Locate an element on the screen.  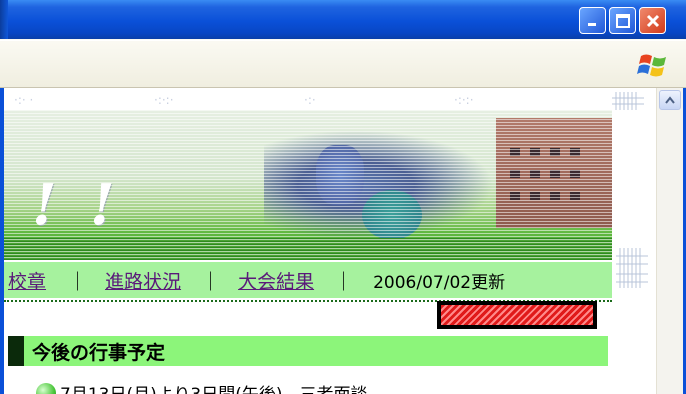
site-nav: 校章 ｜ 進路状況 ｜ 大会結果 ｜ 2006/07/02更新 is located at coordinates (308, 280).